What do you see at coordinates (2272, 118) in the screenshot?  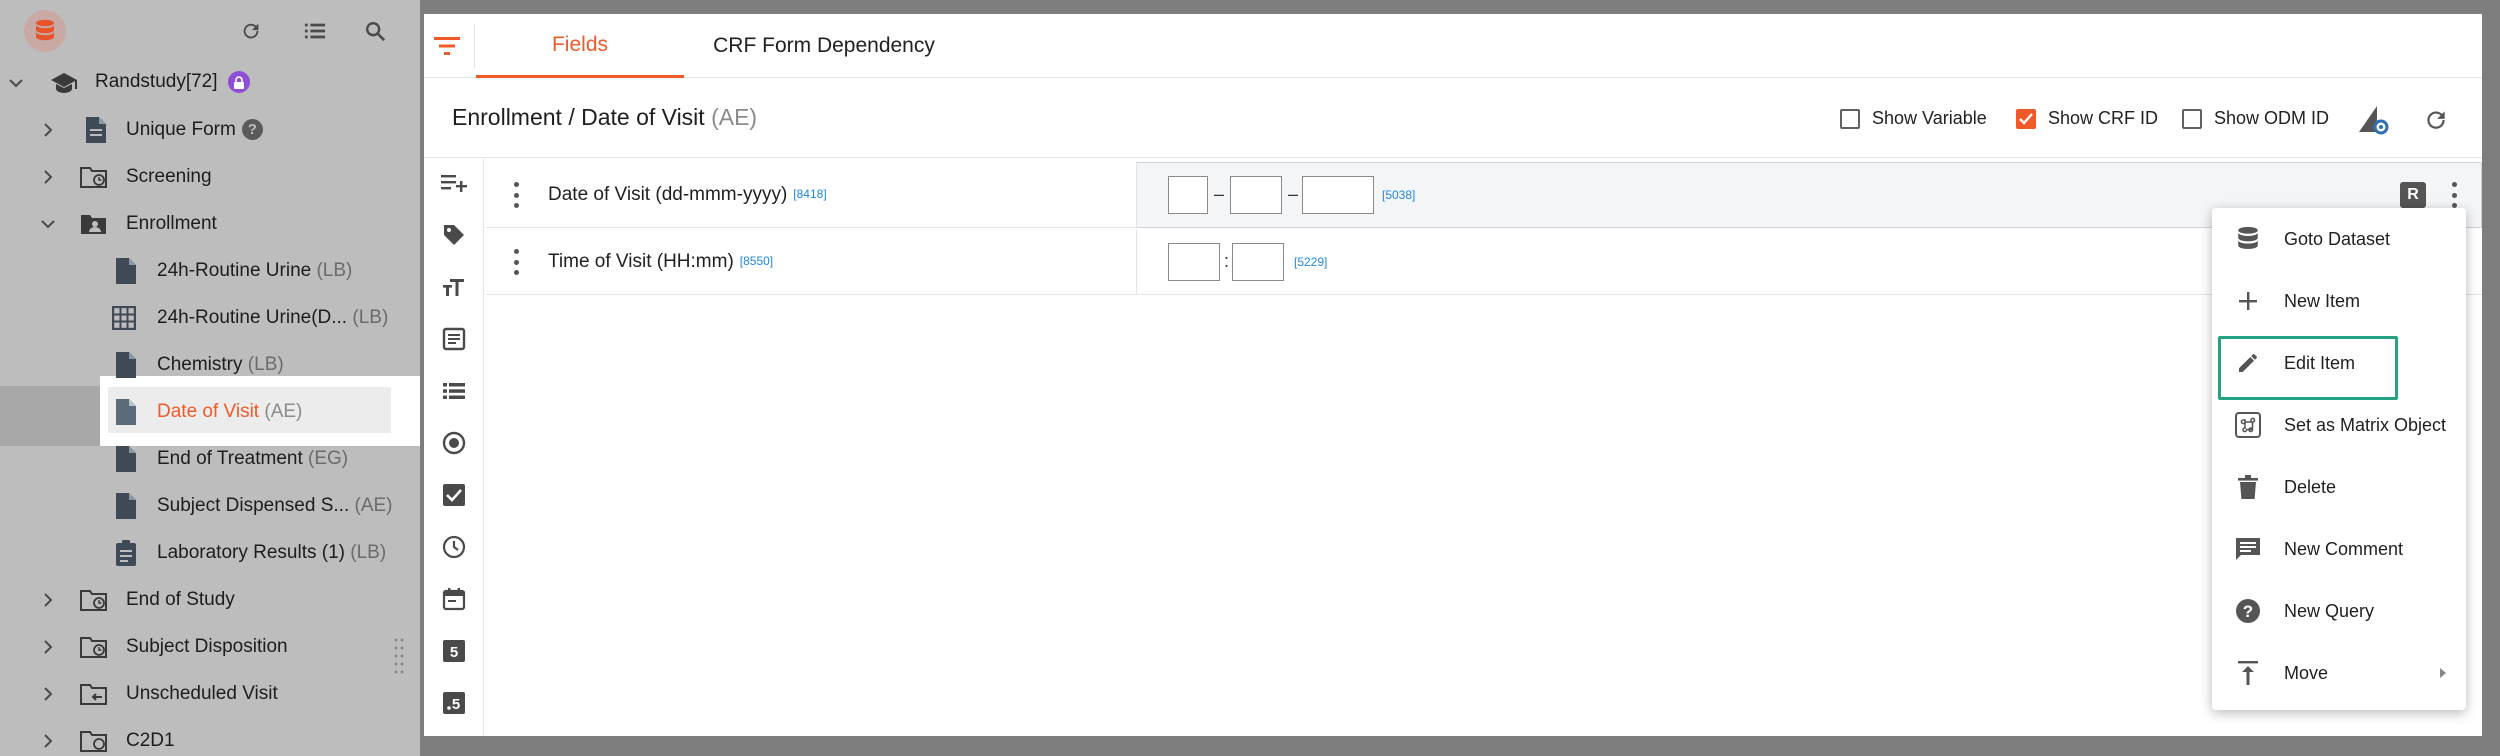 I see `checkbox-label: Show ODM ID` at bounding box center [2272, 118].